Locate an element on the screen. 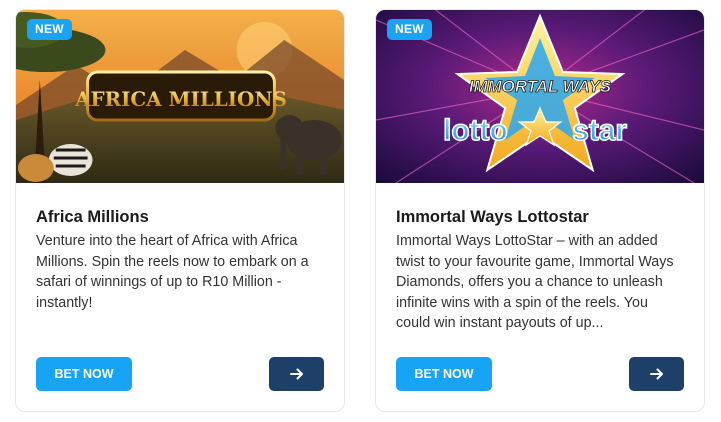  lotto-logo-text: lotto is located at coordinates (475, 130).